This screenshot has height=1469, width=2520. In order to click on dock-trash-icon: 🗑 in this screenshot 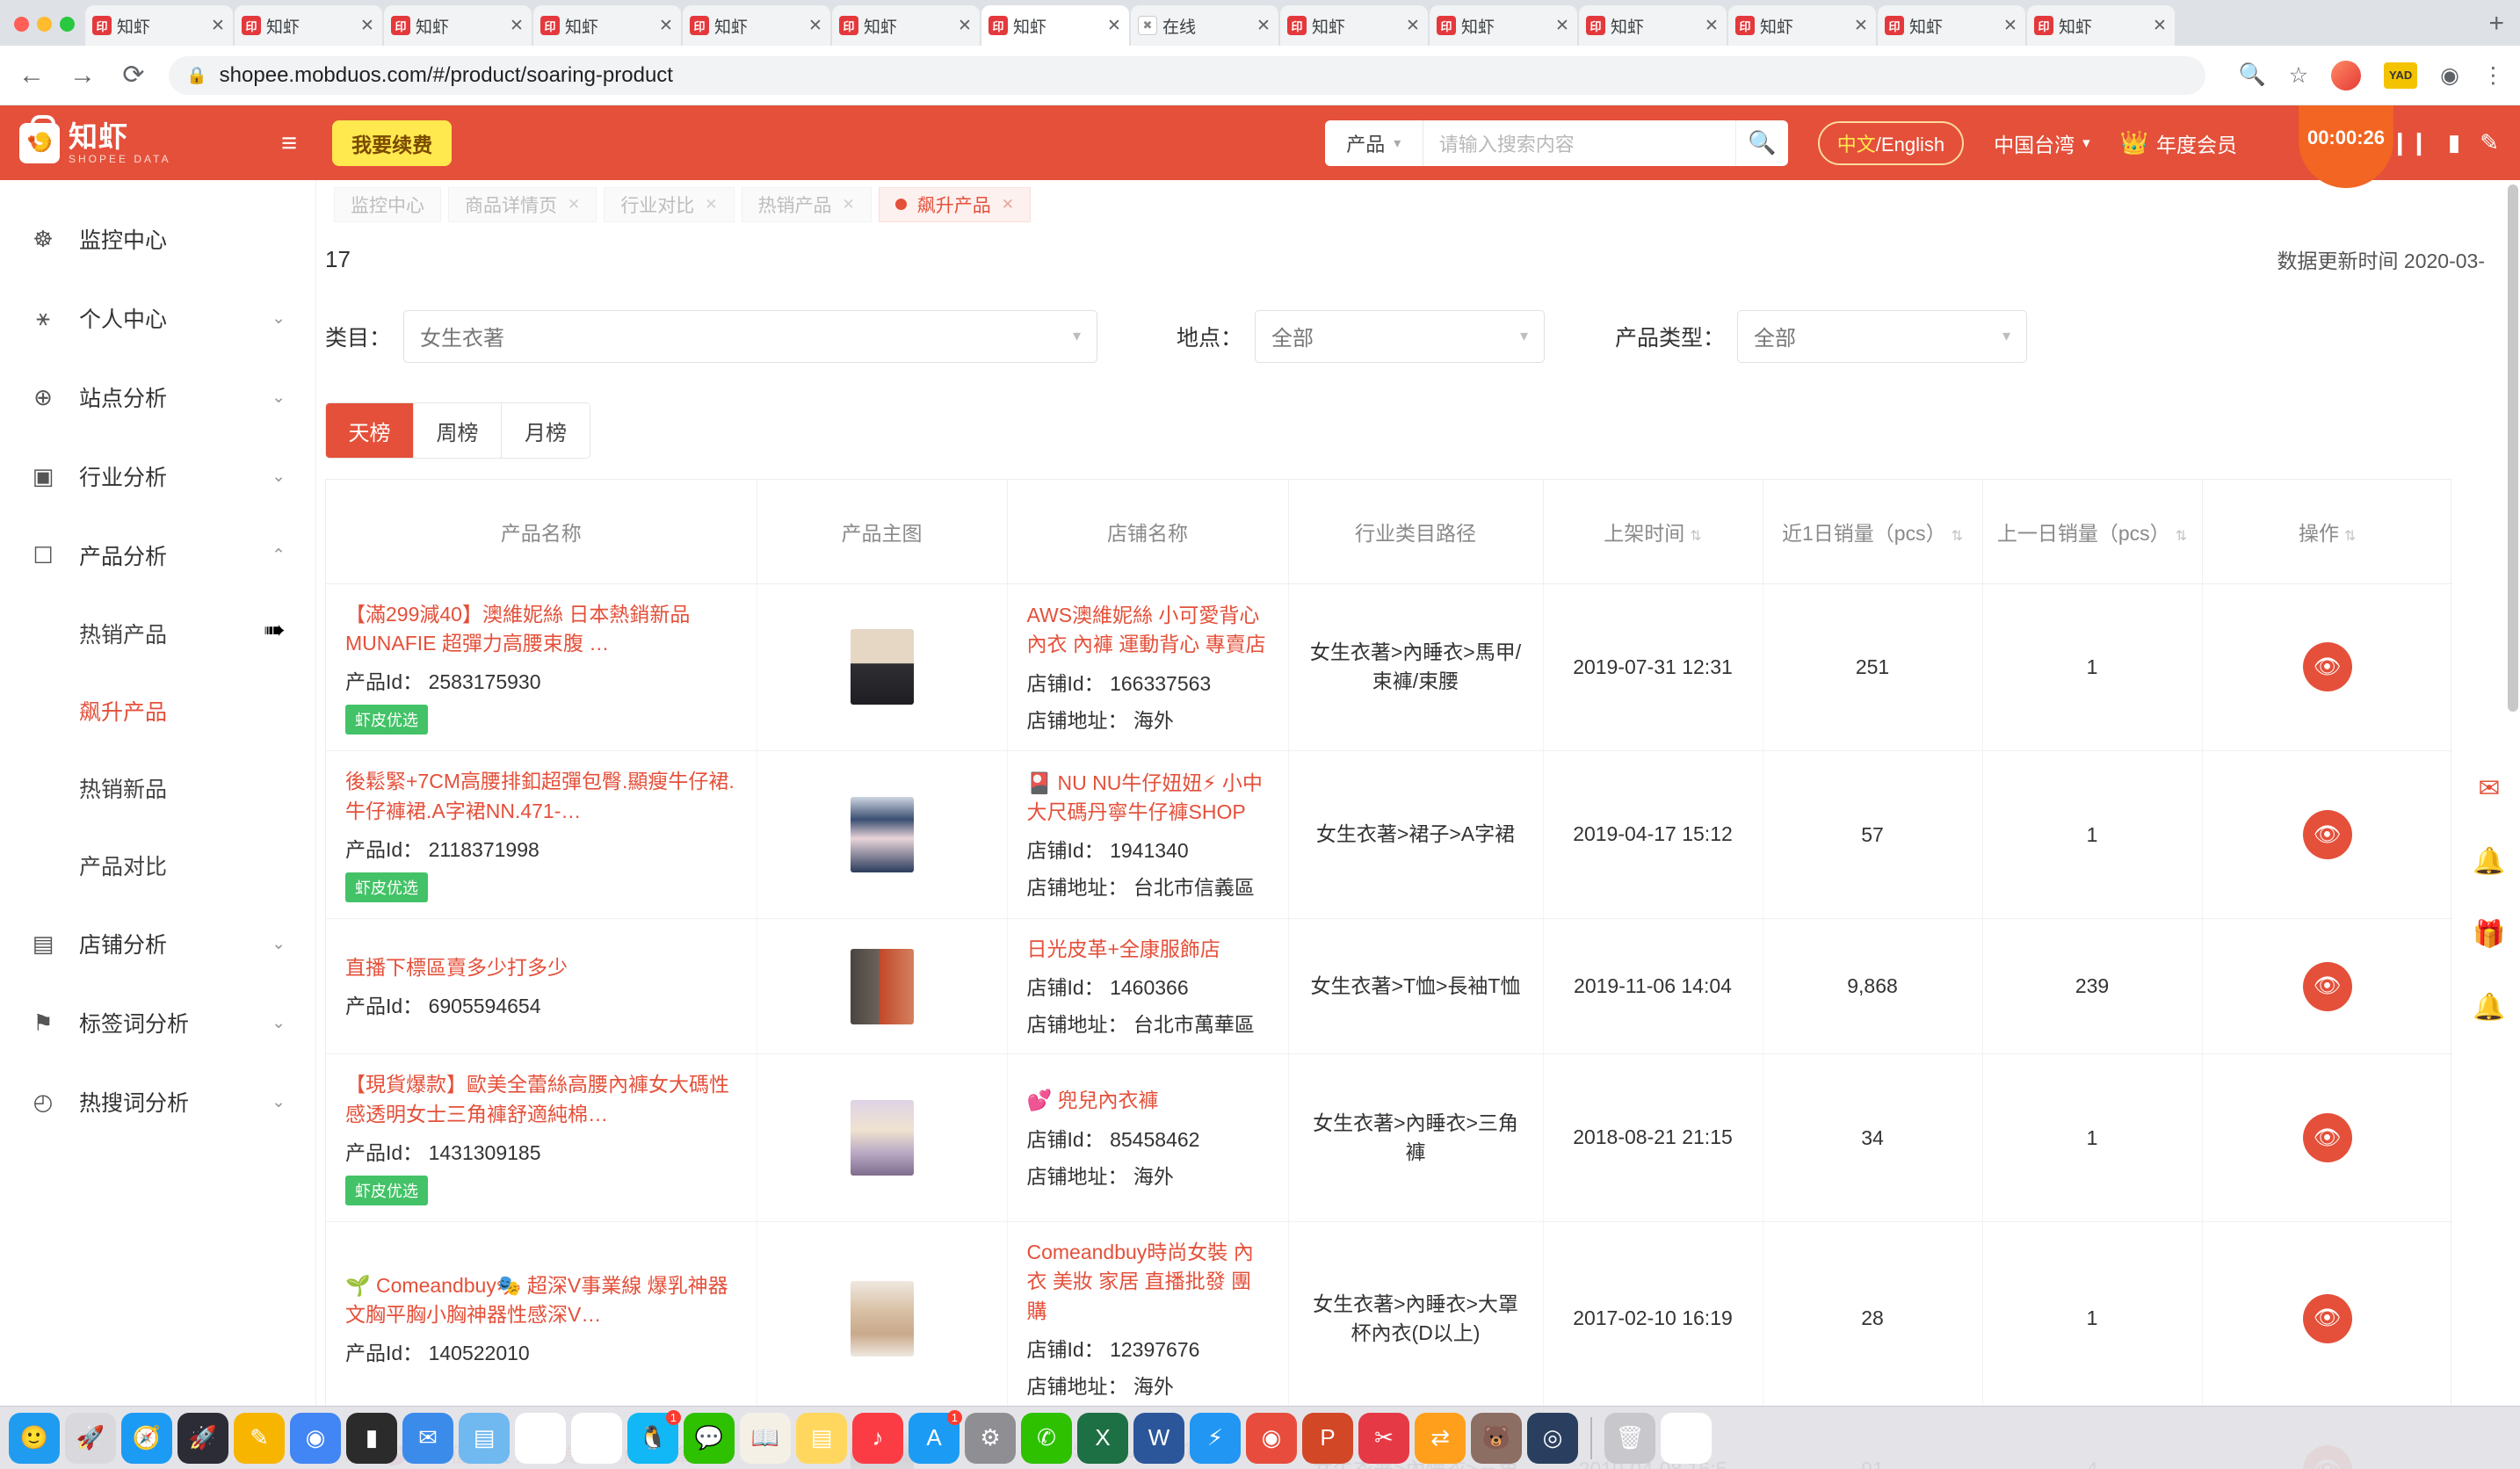, I will do `click(1629, 1438)`.